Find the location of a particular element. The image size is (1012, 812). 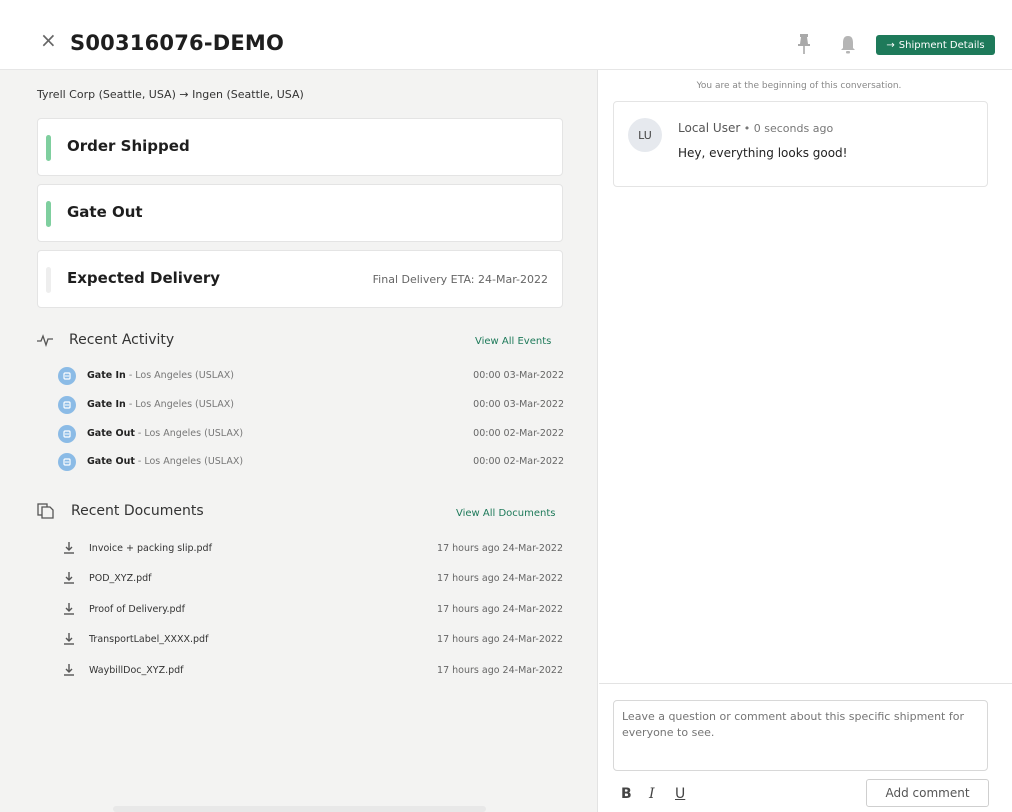

comment-author: Local User is located at coordinates (709, 128).